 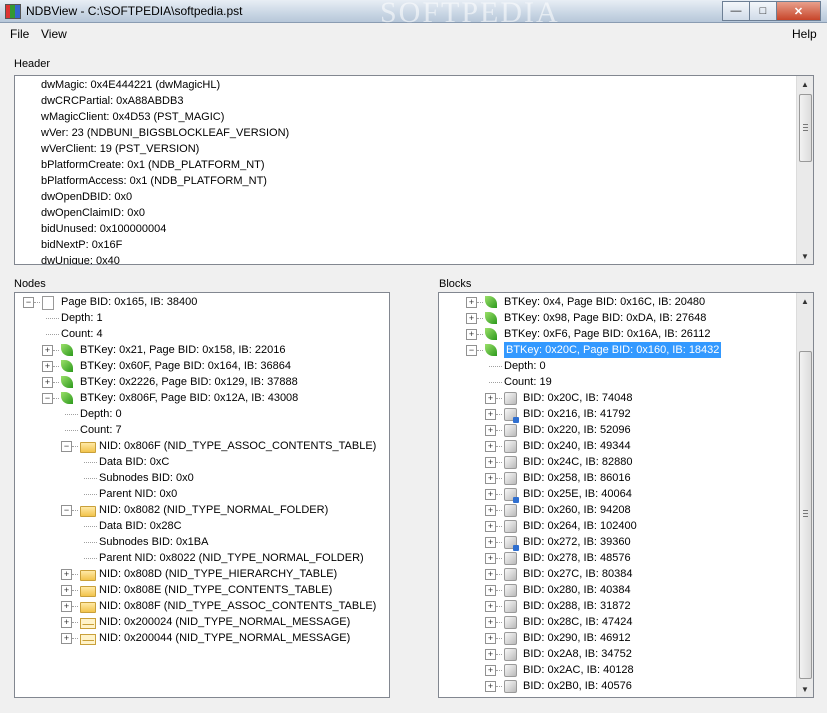 What do you see at coordinates (19, 34) in the screenshot?
I see `menu-file: File` at bounding box center [19, 34].